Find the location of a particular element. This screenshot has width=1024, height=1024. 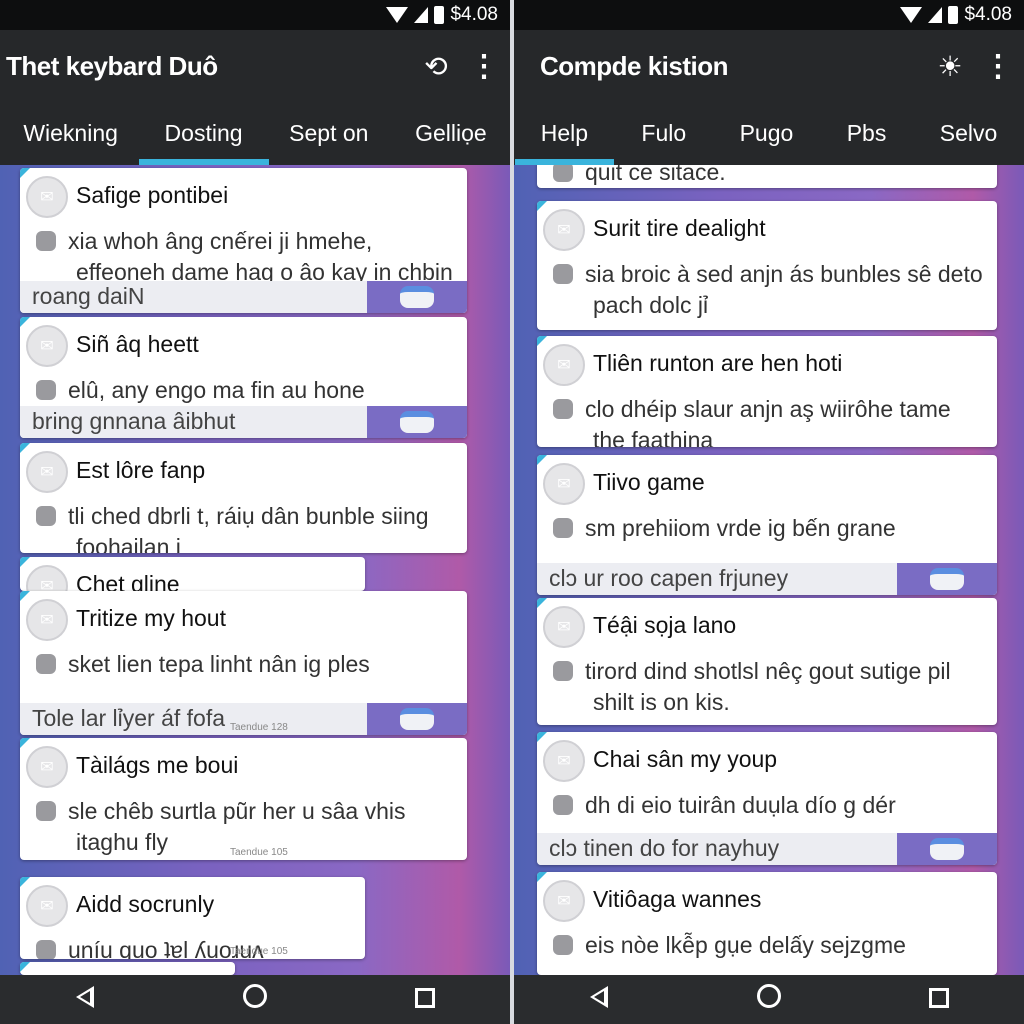

card-title: Aidd socrunly is located at coordinates (145, 904).